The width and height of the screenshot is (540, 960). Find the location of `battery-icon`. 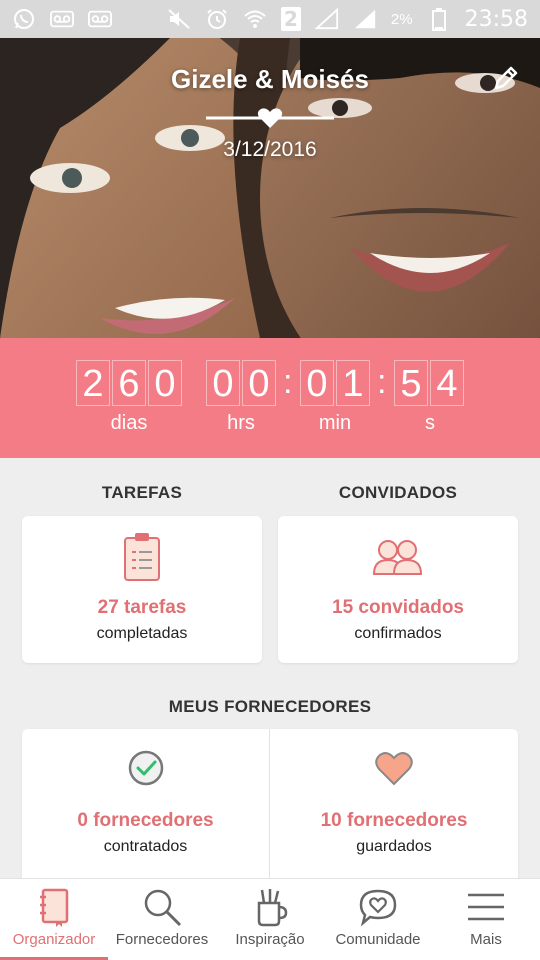

battery-icon is located at coordinates (439, 19).